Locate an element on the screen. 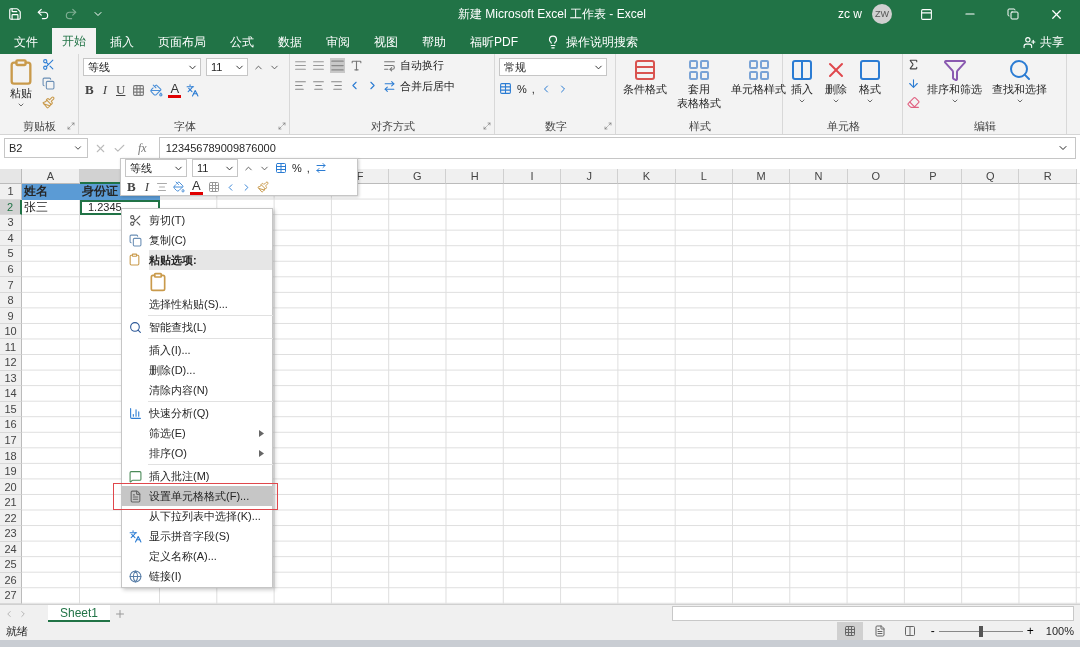 The width and height of the screenshot is (1080, 647). group-label: 单元格 is located at coordinates (843, 126).